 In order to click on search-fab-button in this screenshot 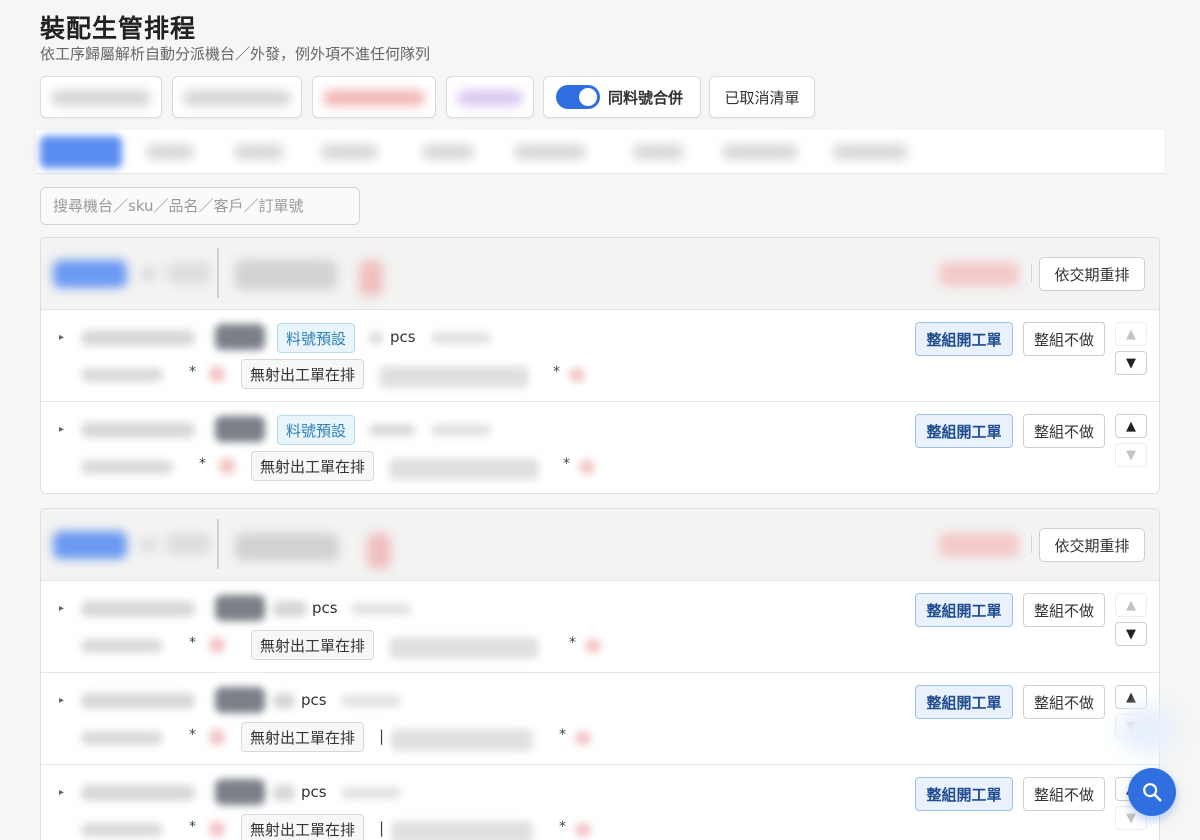, I will do `click(1152, 792)`.